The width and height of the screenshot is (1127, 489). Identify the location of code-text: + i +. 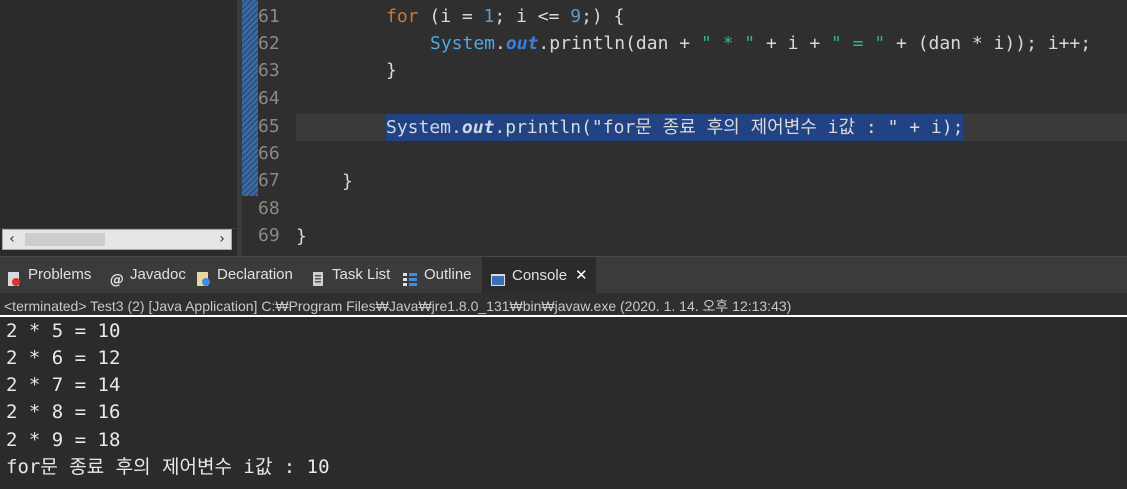
(793, 43).